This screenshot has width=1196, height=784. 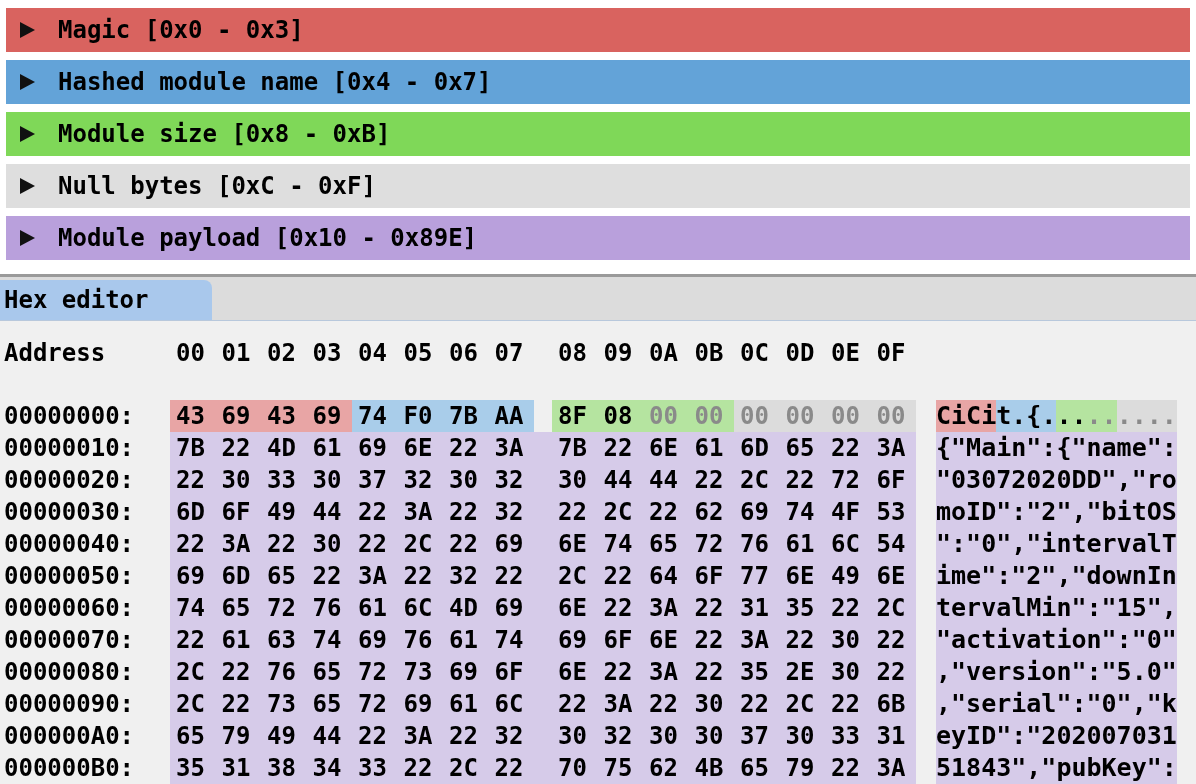 What do you see at coordinates (420, 672) in the screenshot?
I see `hex-byte: 73` at bounding box center [420, 672].